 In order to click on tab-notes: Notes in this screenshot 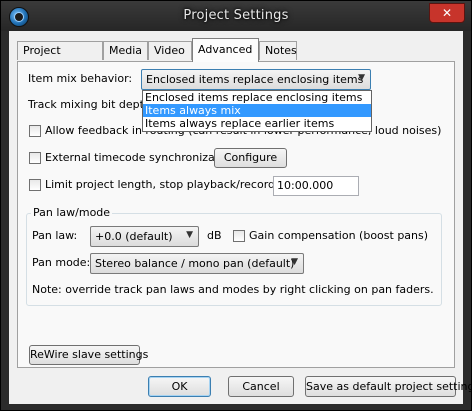, I will do `click(278, 50)`.